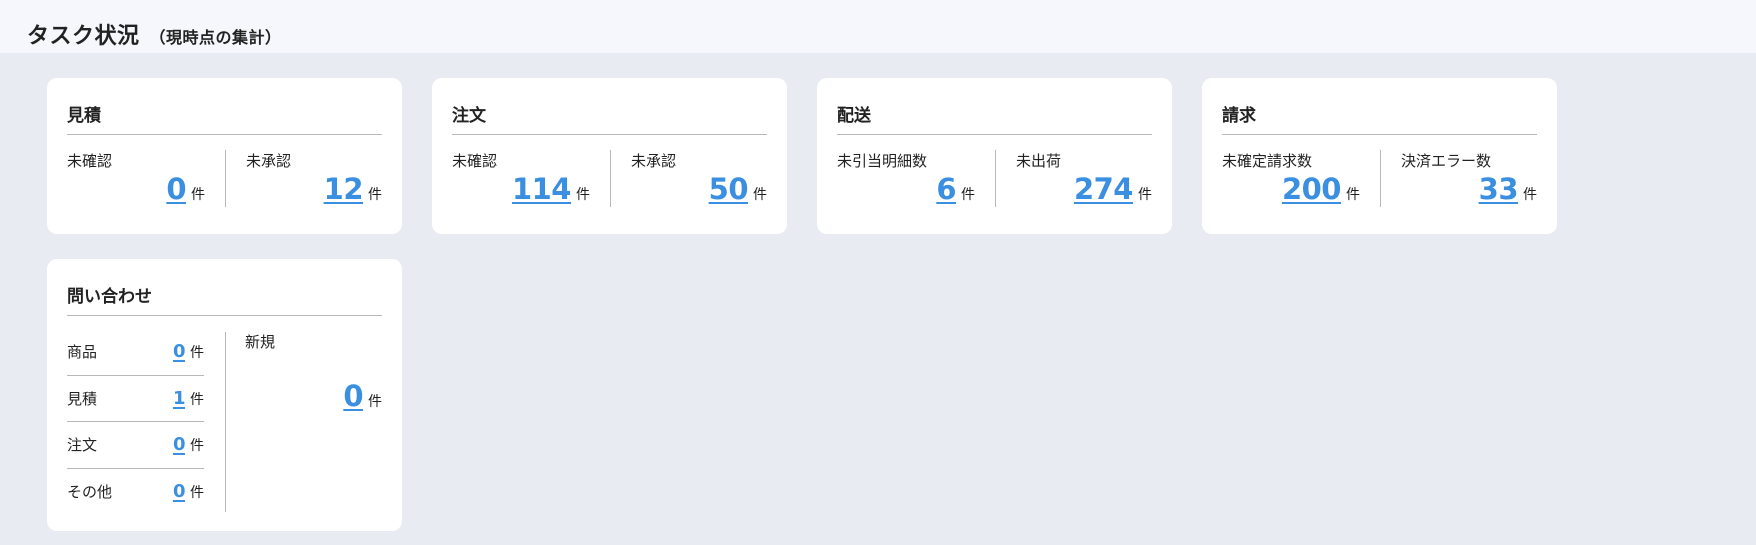 The height and width of the screenshot is (545, 1756). I want to click on billing-unconfirmed-count-link: 200, so click(1312, 189).